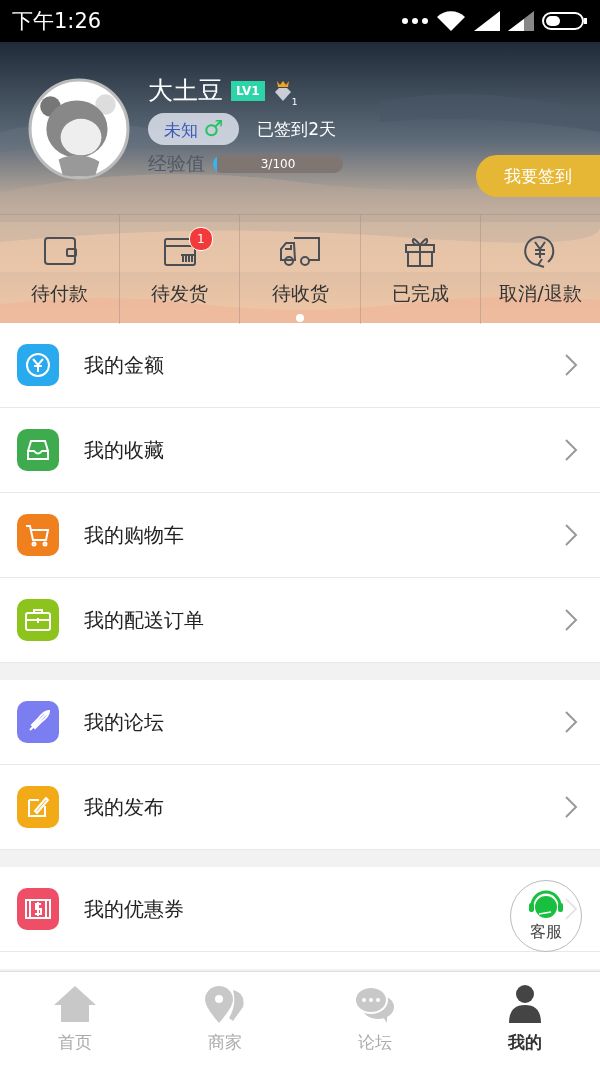 This screenshot has height=1067, width=600. What do you see at coordinates (79, 129) in the screenshot?
I see `avatar` at bounding box center [79, 129].